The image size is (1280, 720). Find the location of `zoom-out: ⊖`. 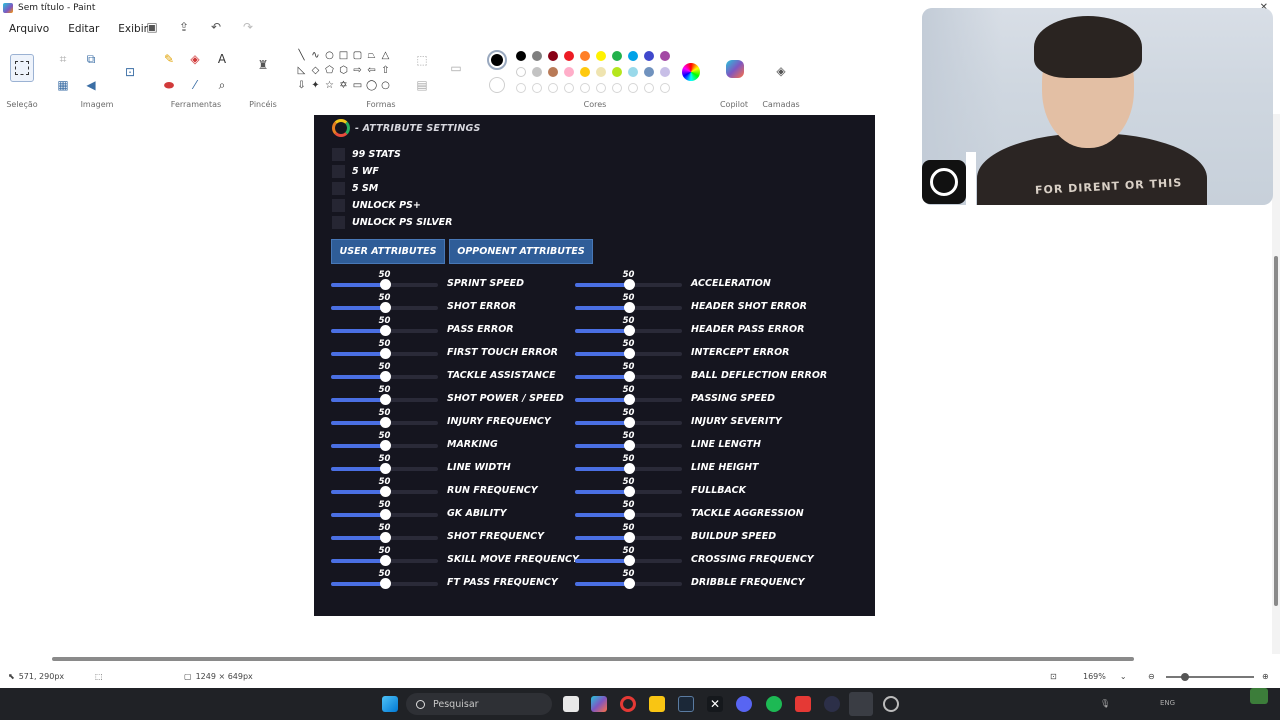

zoom-out: ⊖ is located at coordinates (1151, 676).